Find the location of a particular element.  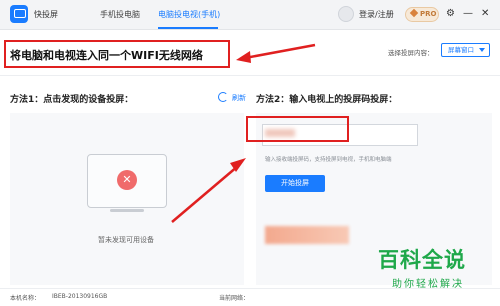

monitor-stand is located at coordinates (127, 210).